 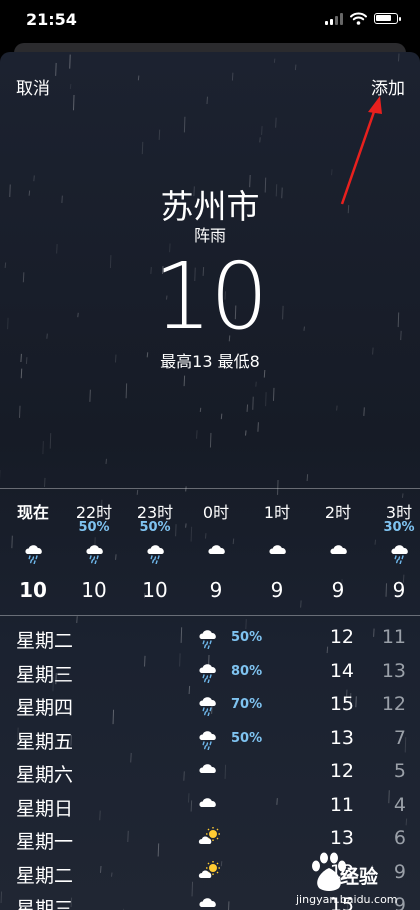 What do you see at coordinates (210, 488) in the screenshot?
I see `divider-top` at bounding box center [210, 488].